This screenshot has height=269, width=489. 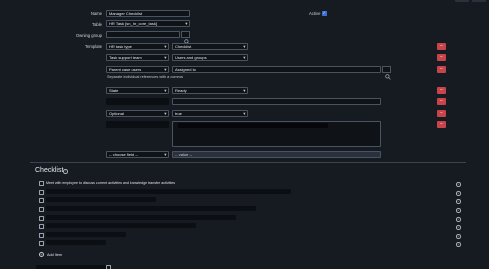 What do you see at coordinates (458, 236) in the screenshot?
I see `checklist-item-menu-icon-7: +` at bounding box center [458, 236].